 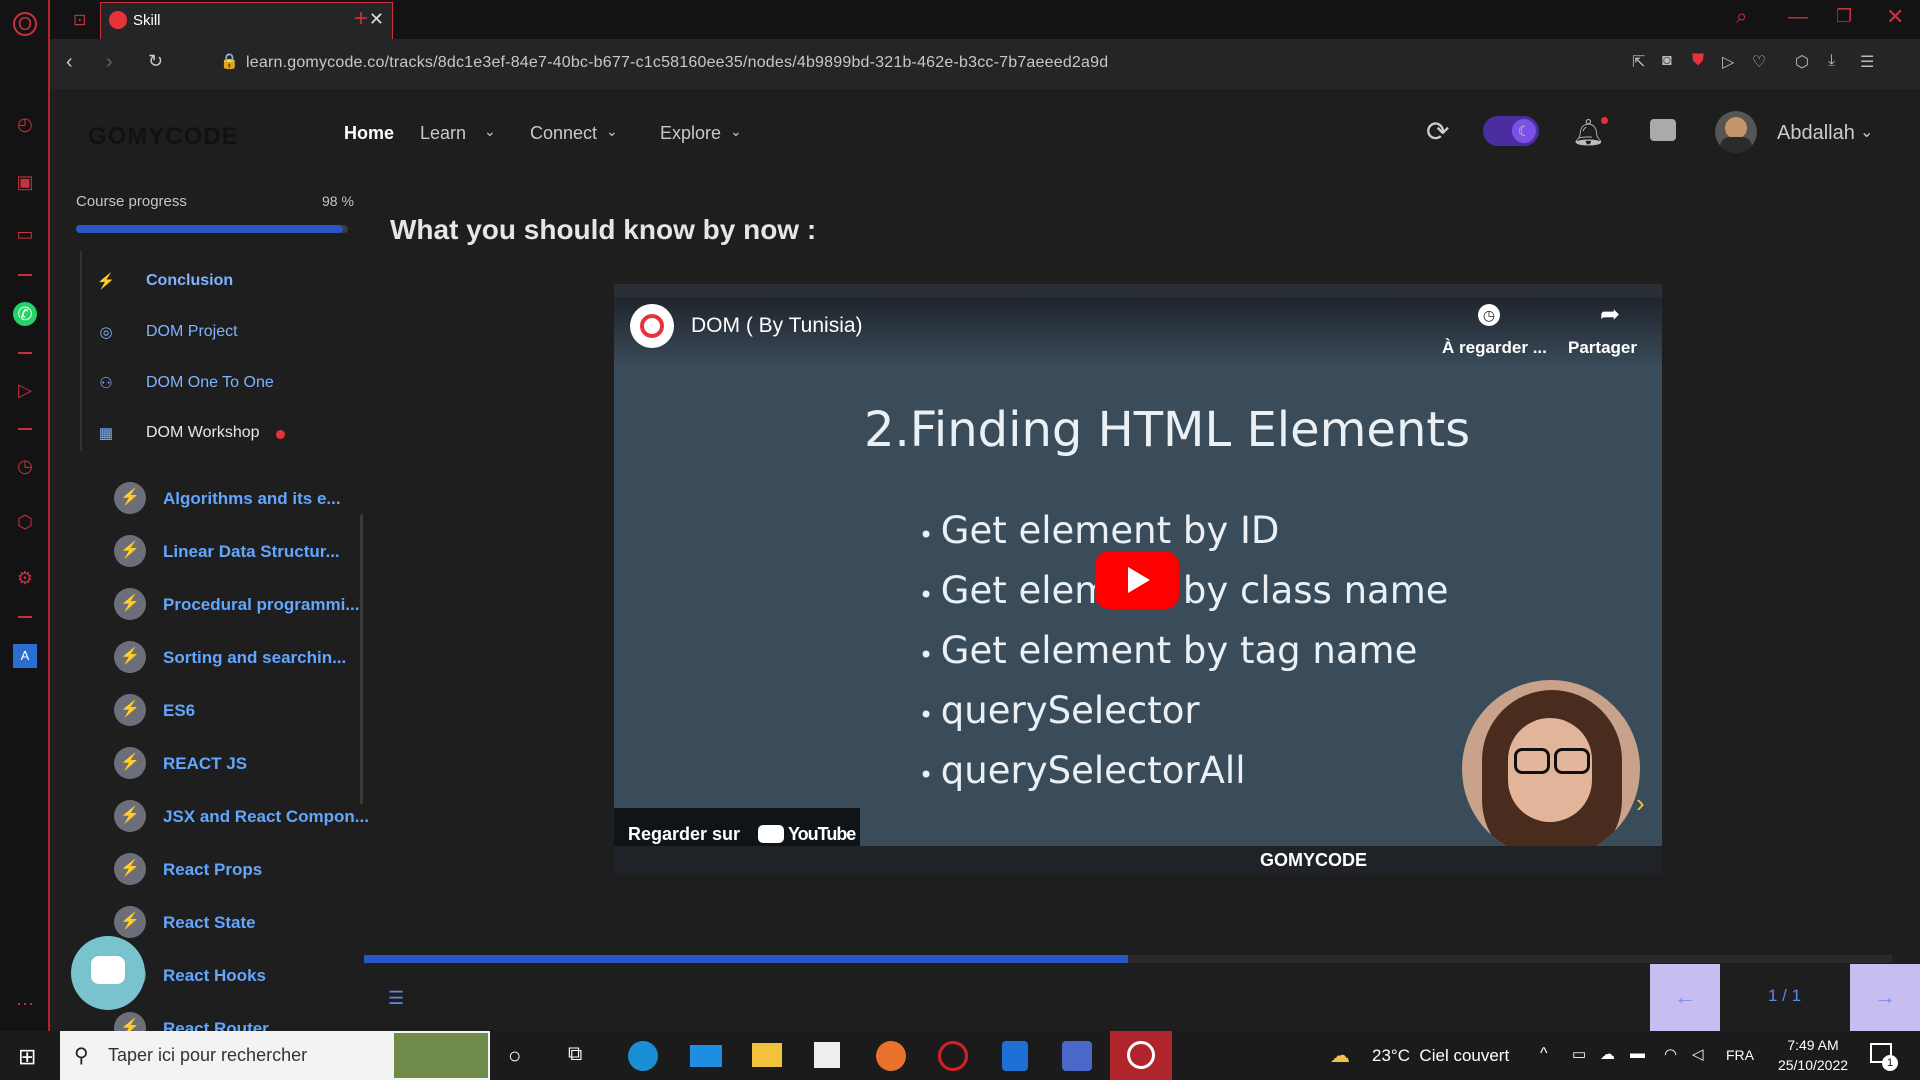 What do you see at coordinates (69, 62) in the screenshot?
I see `back-icon: ‹` at bounding box center [69, 62].